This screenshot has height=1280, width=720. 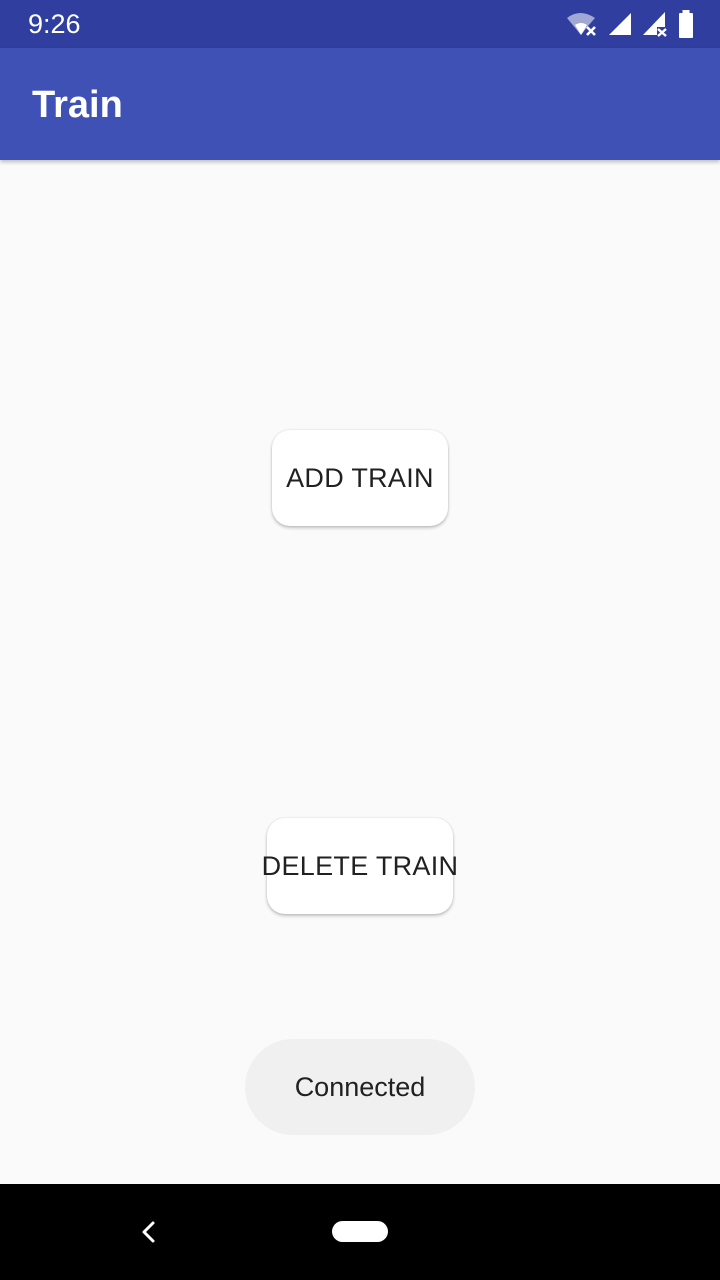 I want to click on wifi-off-icon, so click(x=582, y=24).